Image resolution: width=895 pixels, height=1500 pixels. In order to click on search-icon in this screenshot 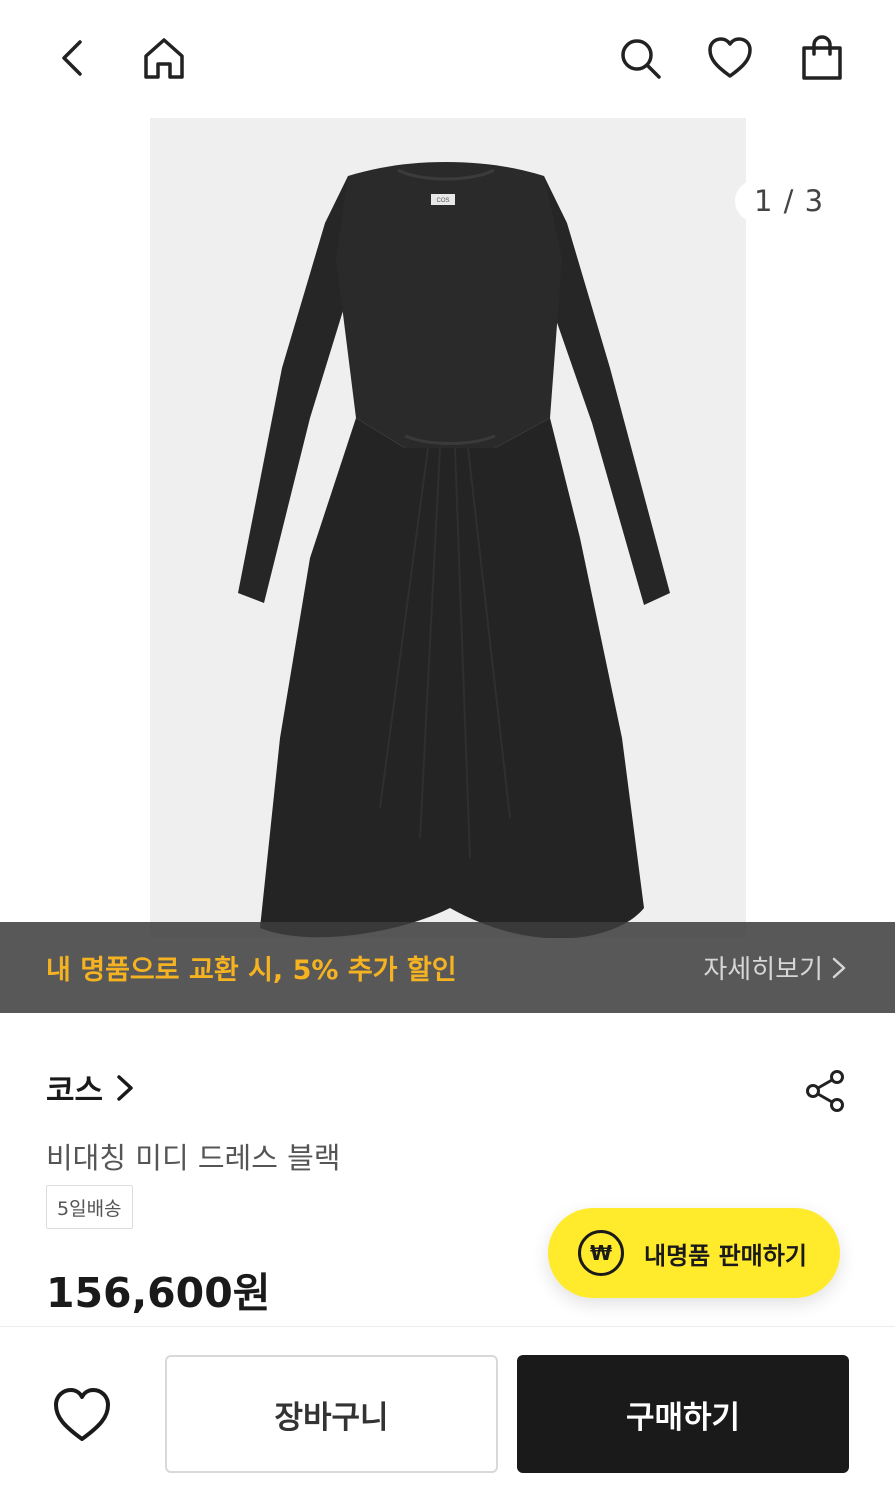, I will do `click(641, 59)`.